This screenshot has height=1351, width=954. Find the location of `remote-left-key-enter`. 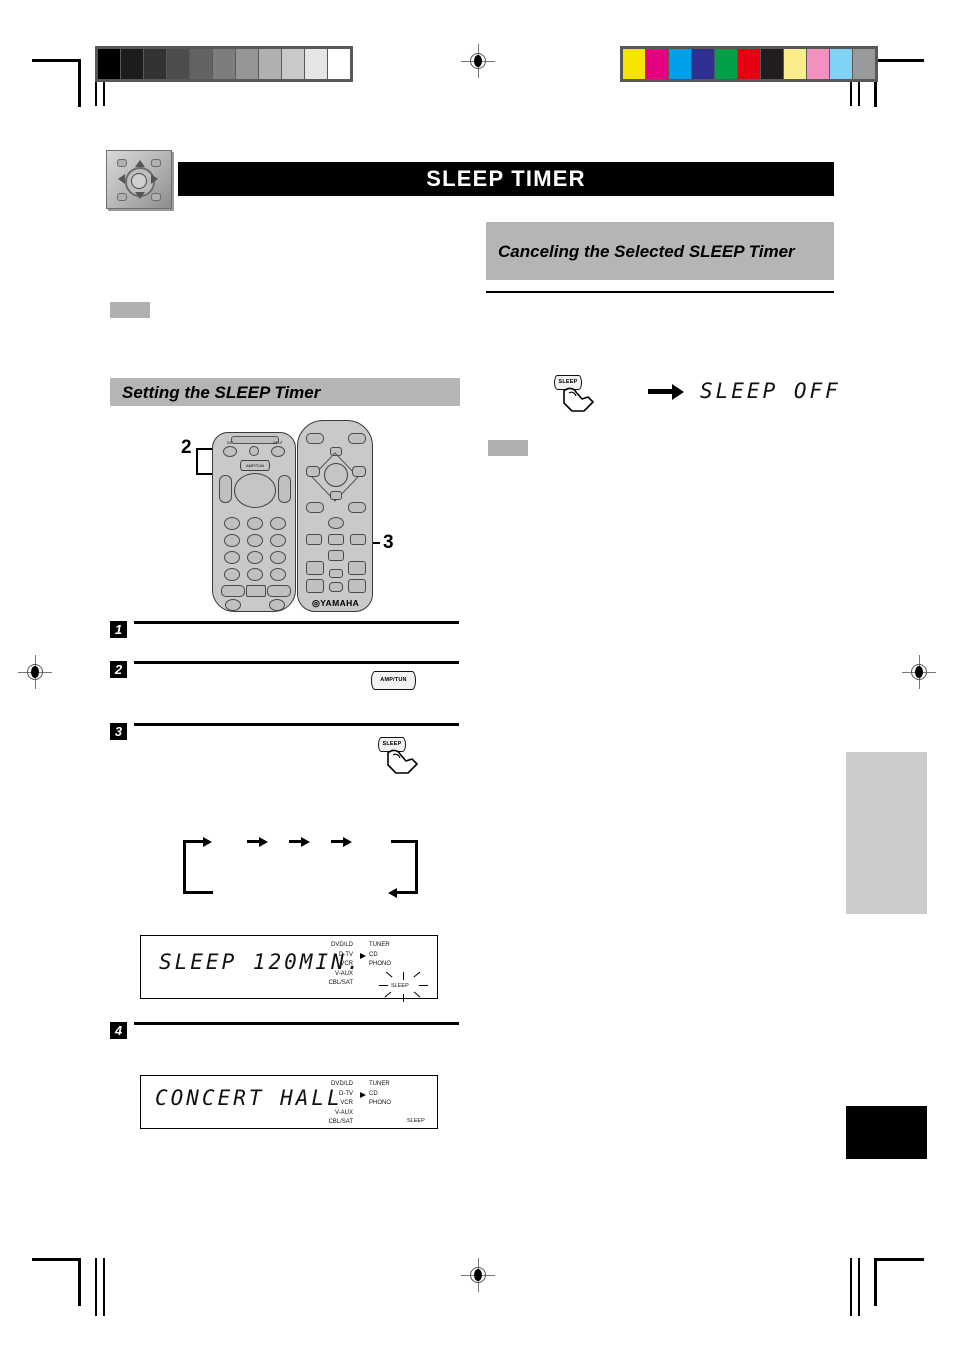

remote-left-key-enter is located at coordinates (255, 574).